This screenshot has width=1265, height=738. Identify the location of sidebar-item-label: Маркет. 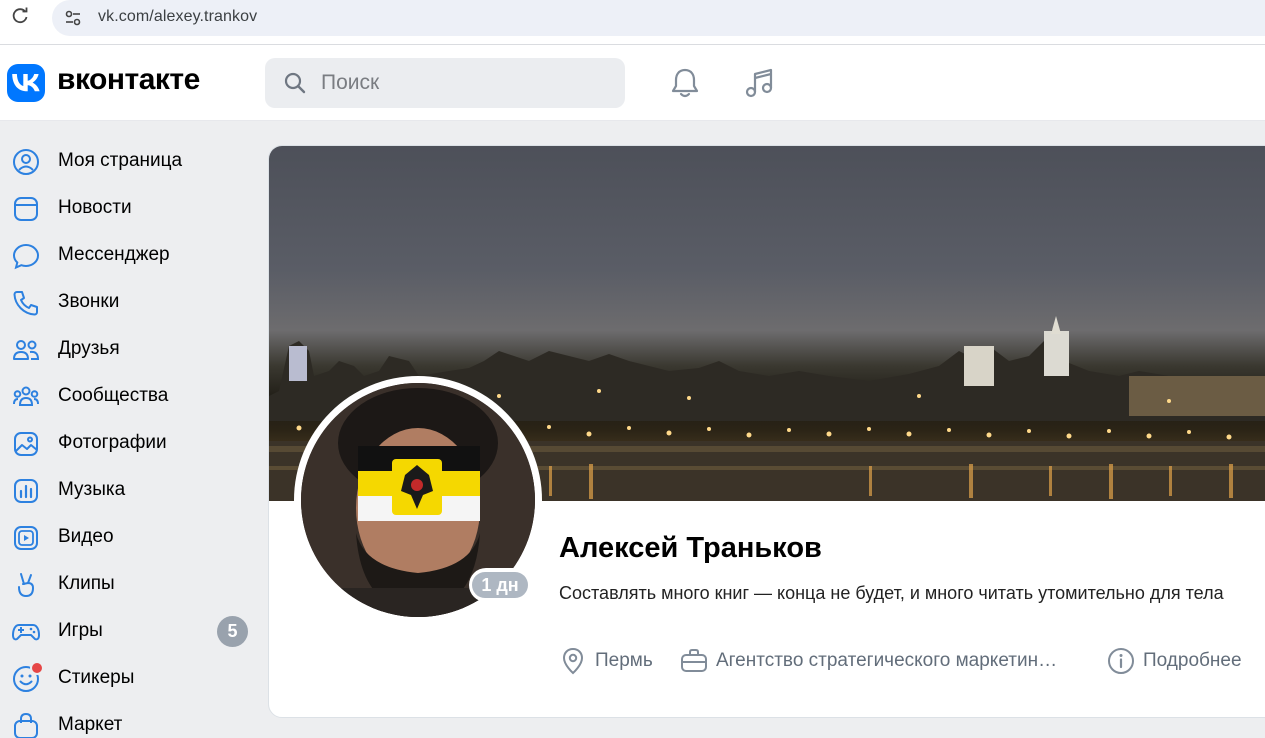
(90, 724).